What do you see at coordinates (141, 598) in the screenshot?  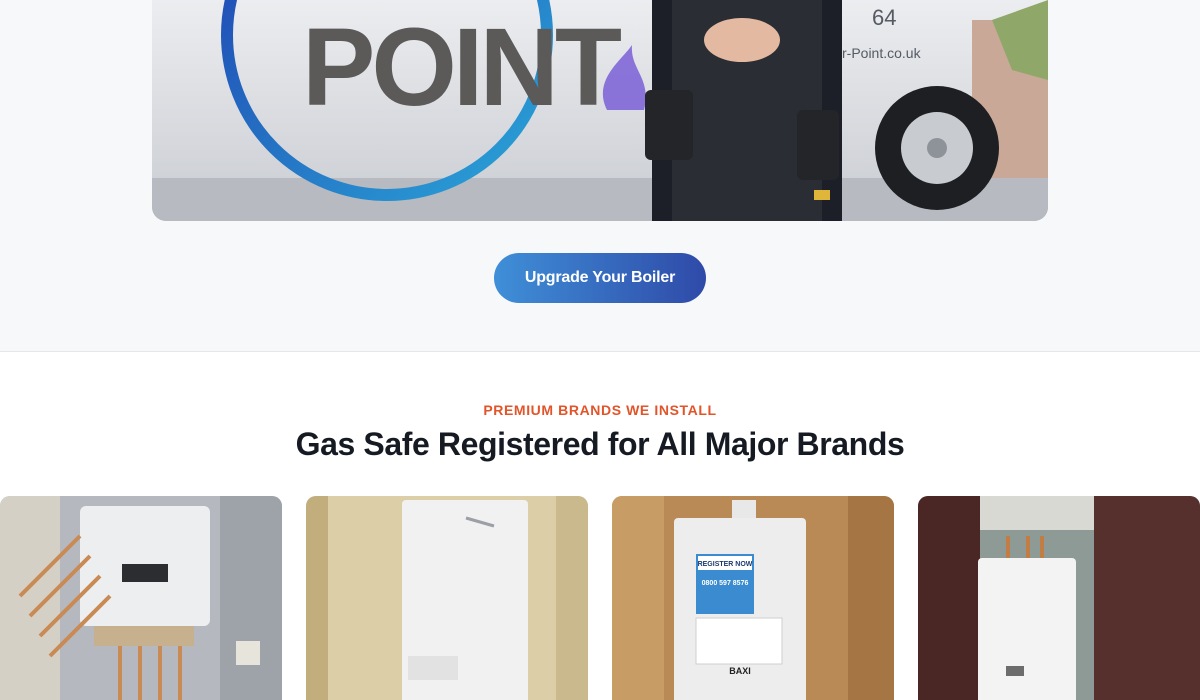 I see `brand-card-vaillant` at bounding box center [141, 598].